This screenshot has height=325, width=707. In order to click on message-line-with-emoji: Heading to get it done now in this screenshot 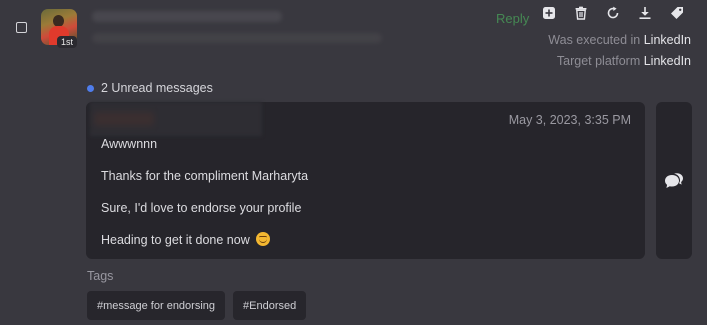, I will do `click(186, 239)`.